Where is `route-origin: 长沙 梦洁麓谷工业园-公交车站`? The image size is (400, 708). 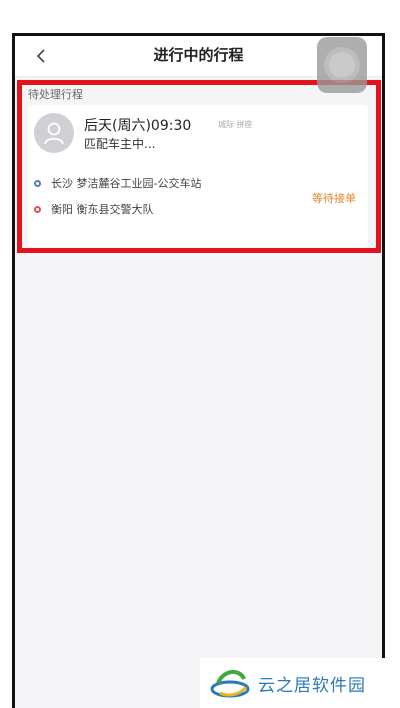 route-origin: 长沙 梦洁麓谷工业园-公交车站 is located at coordinates (117, 183).